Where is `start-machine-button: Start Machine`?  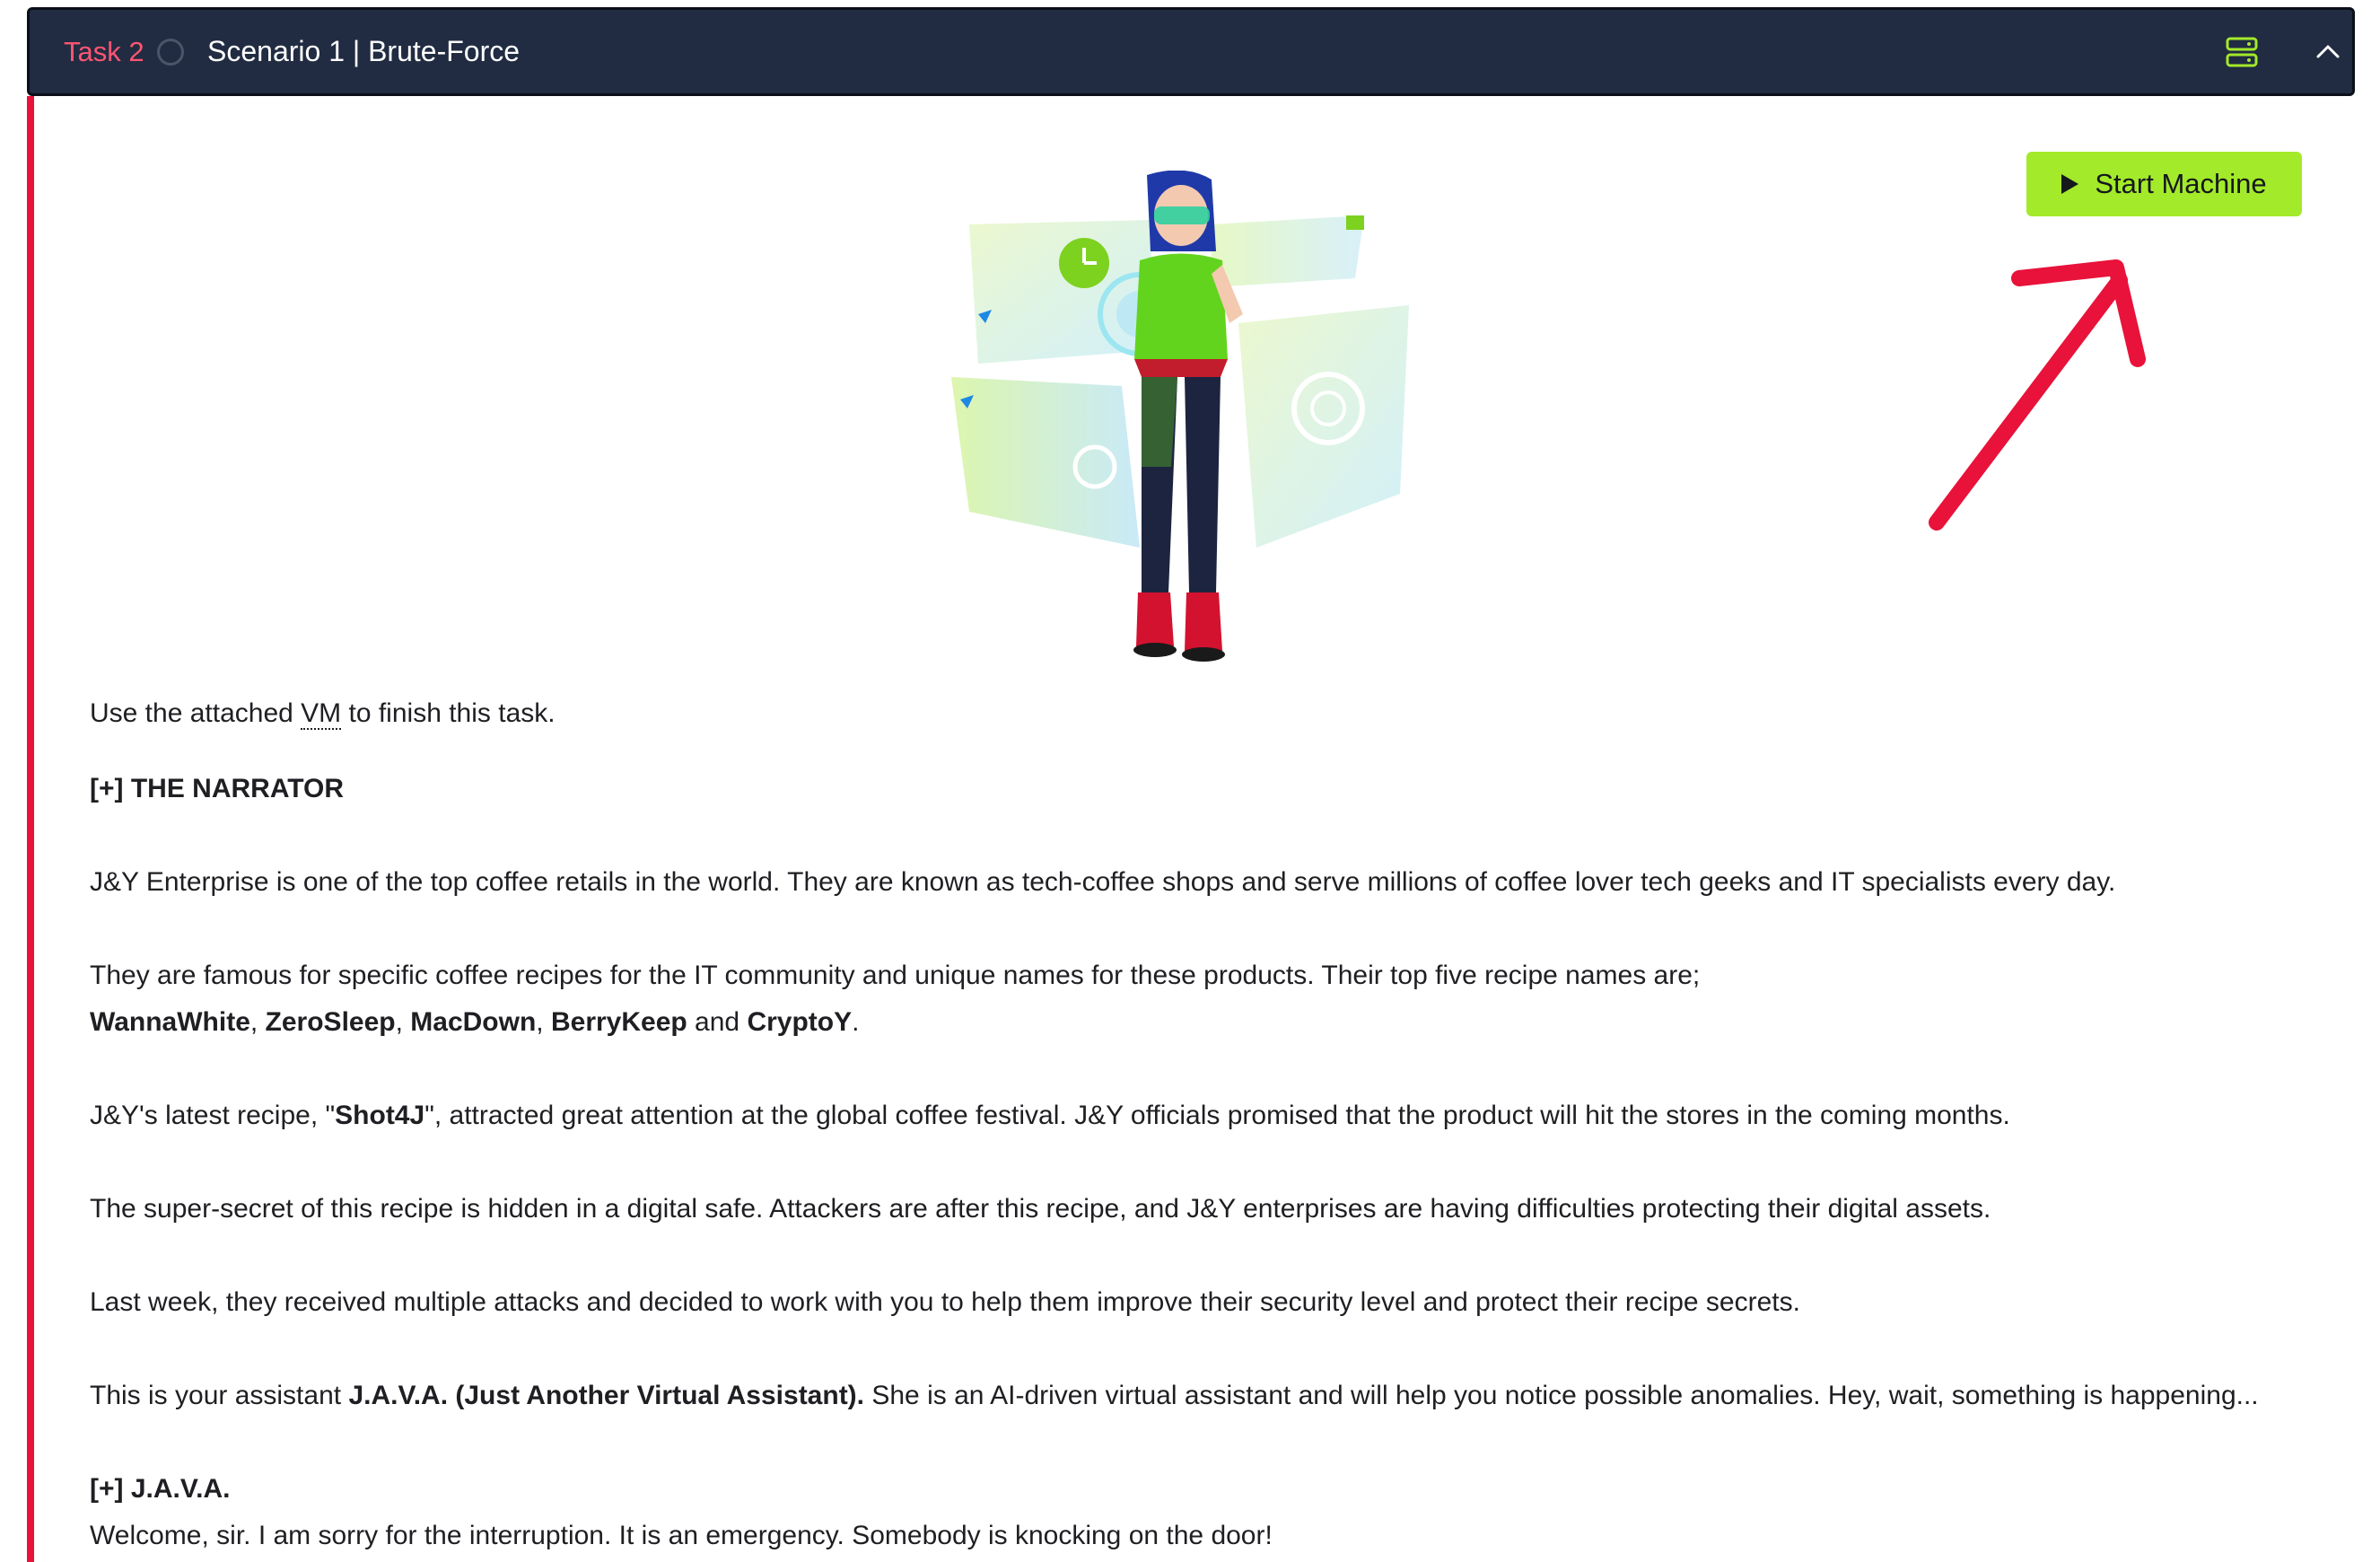 start-machine-button: Start Machine is located at coordinates (2164, 184).